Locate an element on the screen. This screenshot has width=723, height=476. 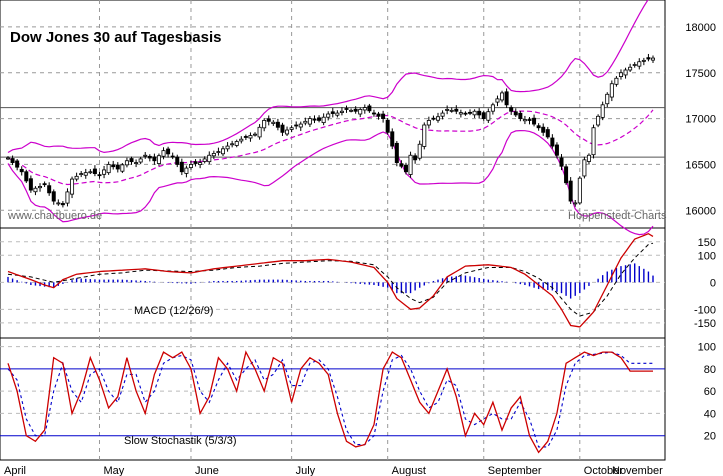
month-label: September is located at coordinates (515, 470).